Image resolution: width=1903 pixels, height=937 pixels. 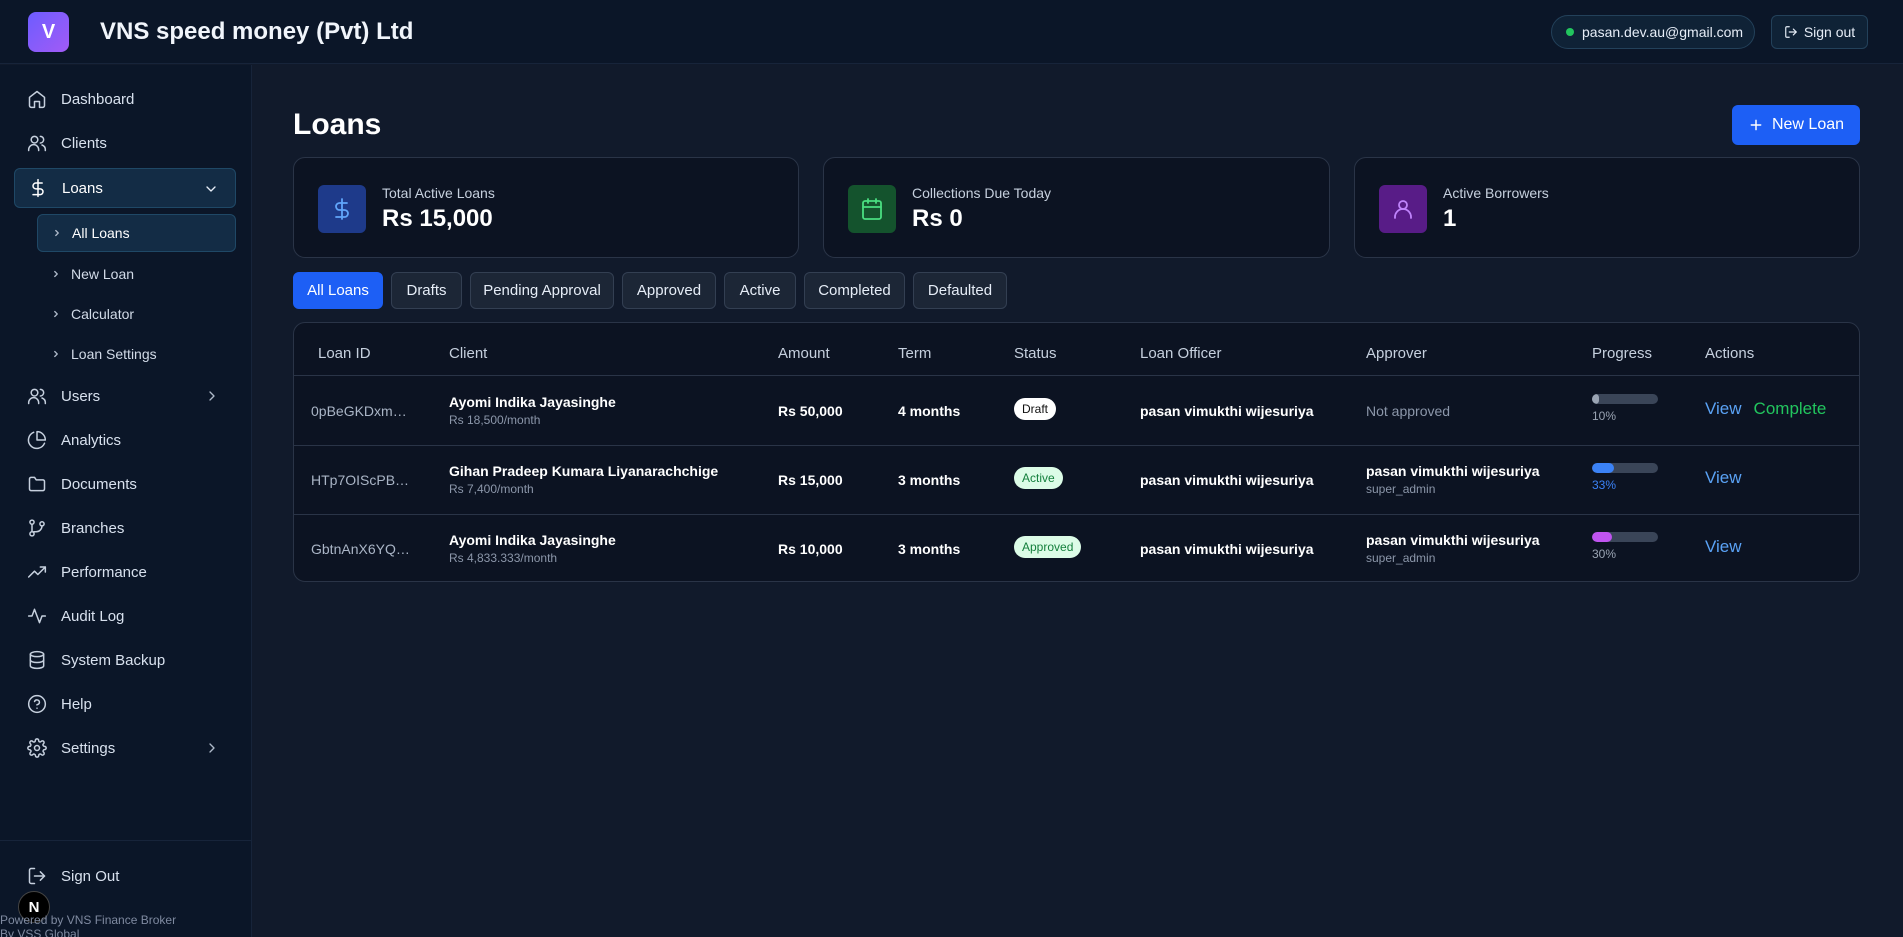 What do you see at coordinates (468, 353) in the screenshot?
I see `column-header-client: Client` at bounding box center [468, 353].